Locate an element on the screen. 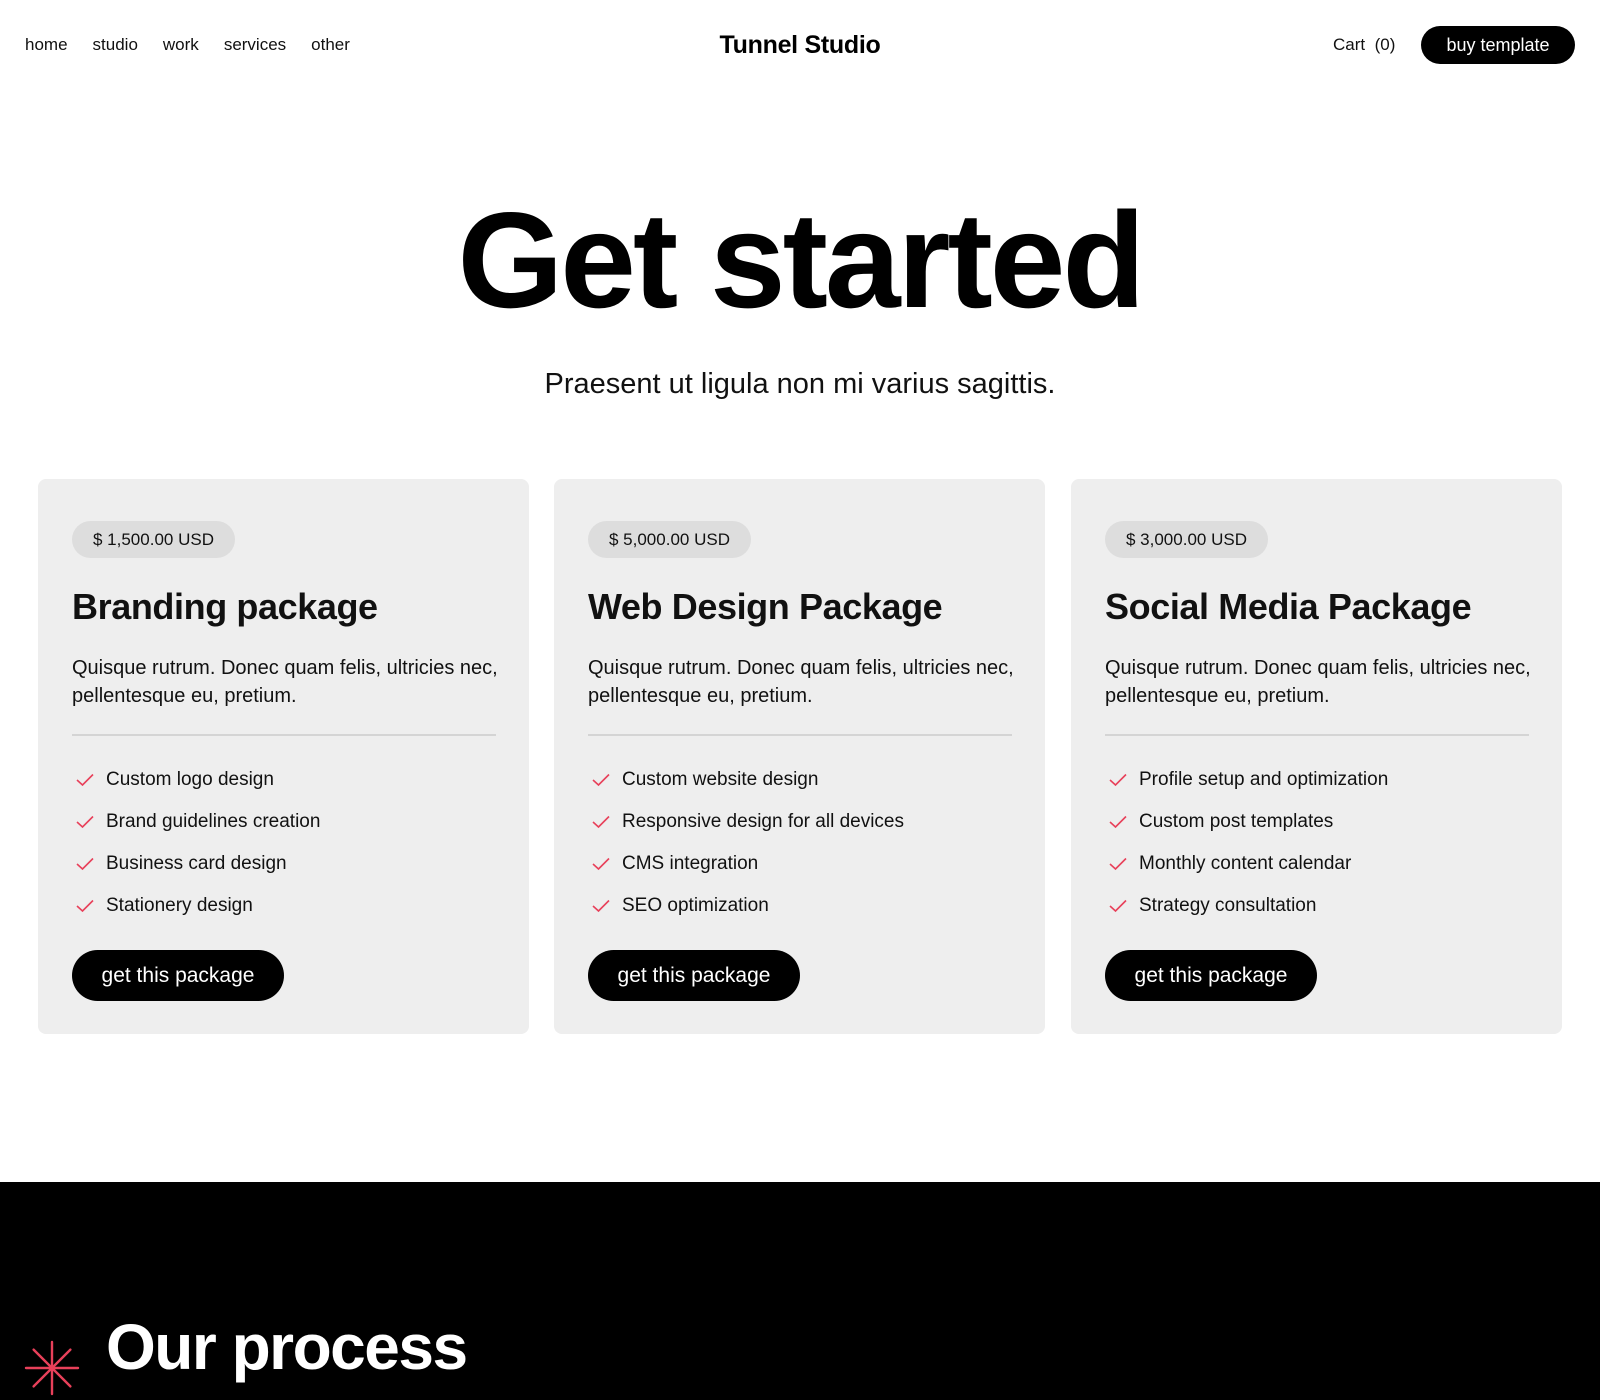 The height and width of the screenshot is (1400, 1600). feature-item: Custom post templates is located at coordinates (1246, 822).